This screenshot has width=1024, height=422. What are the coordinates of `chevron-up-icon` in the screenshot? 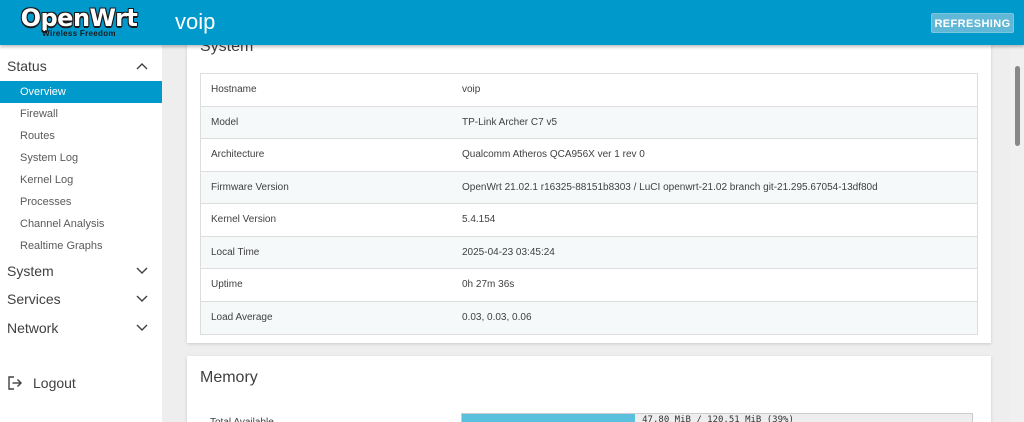 It's located at (142, 66).